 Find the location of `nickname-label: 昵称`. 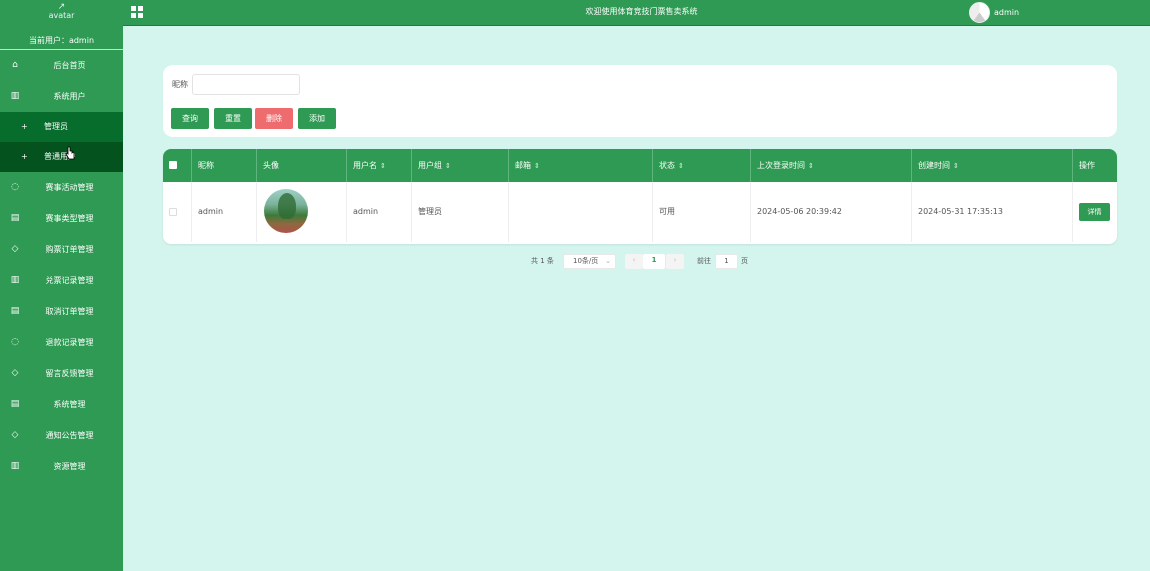

nickname-label: 昵称 is located at coordinates (180, 84).